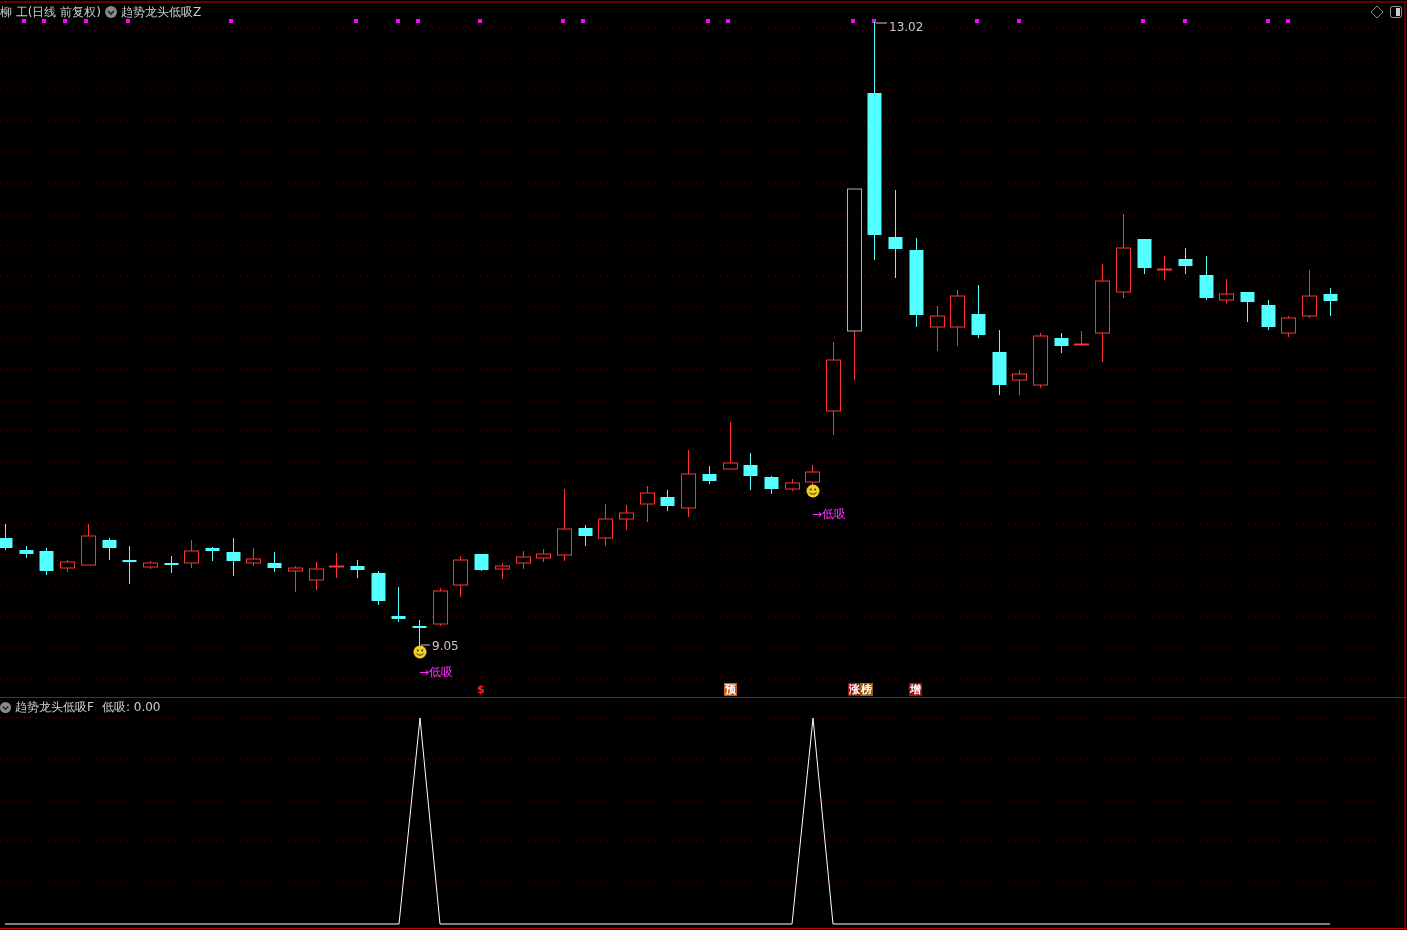 Image resolution: width=1407 pixels, height=930 pixels. Describe the element at coordinates (906, 27) in the screenshot. I see `price-label: 13.02` at that location.